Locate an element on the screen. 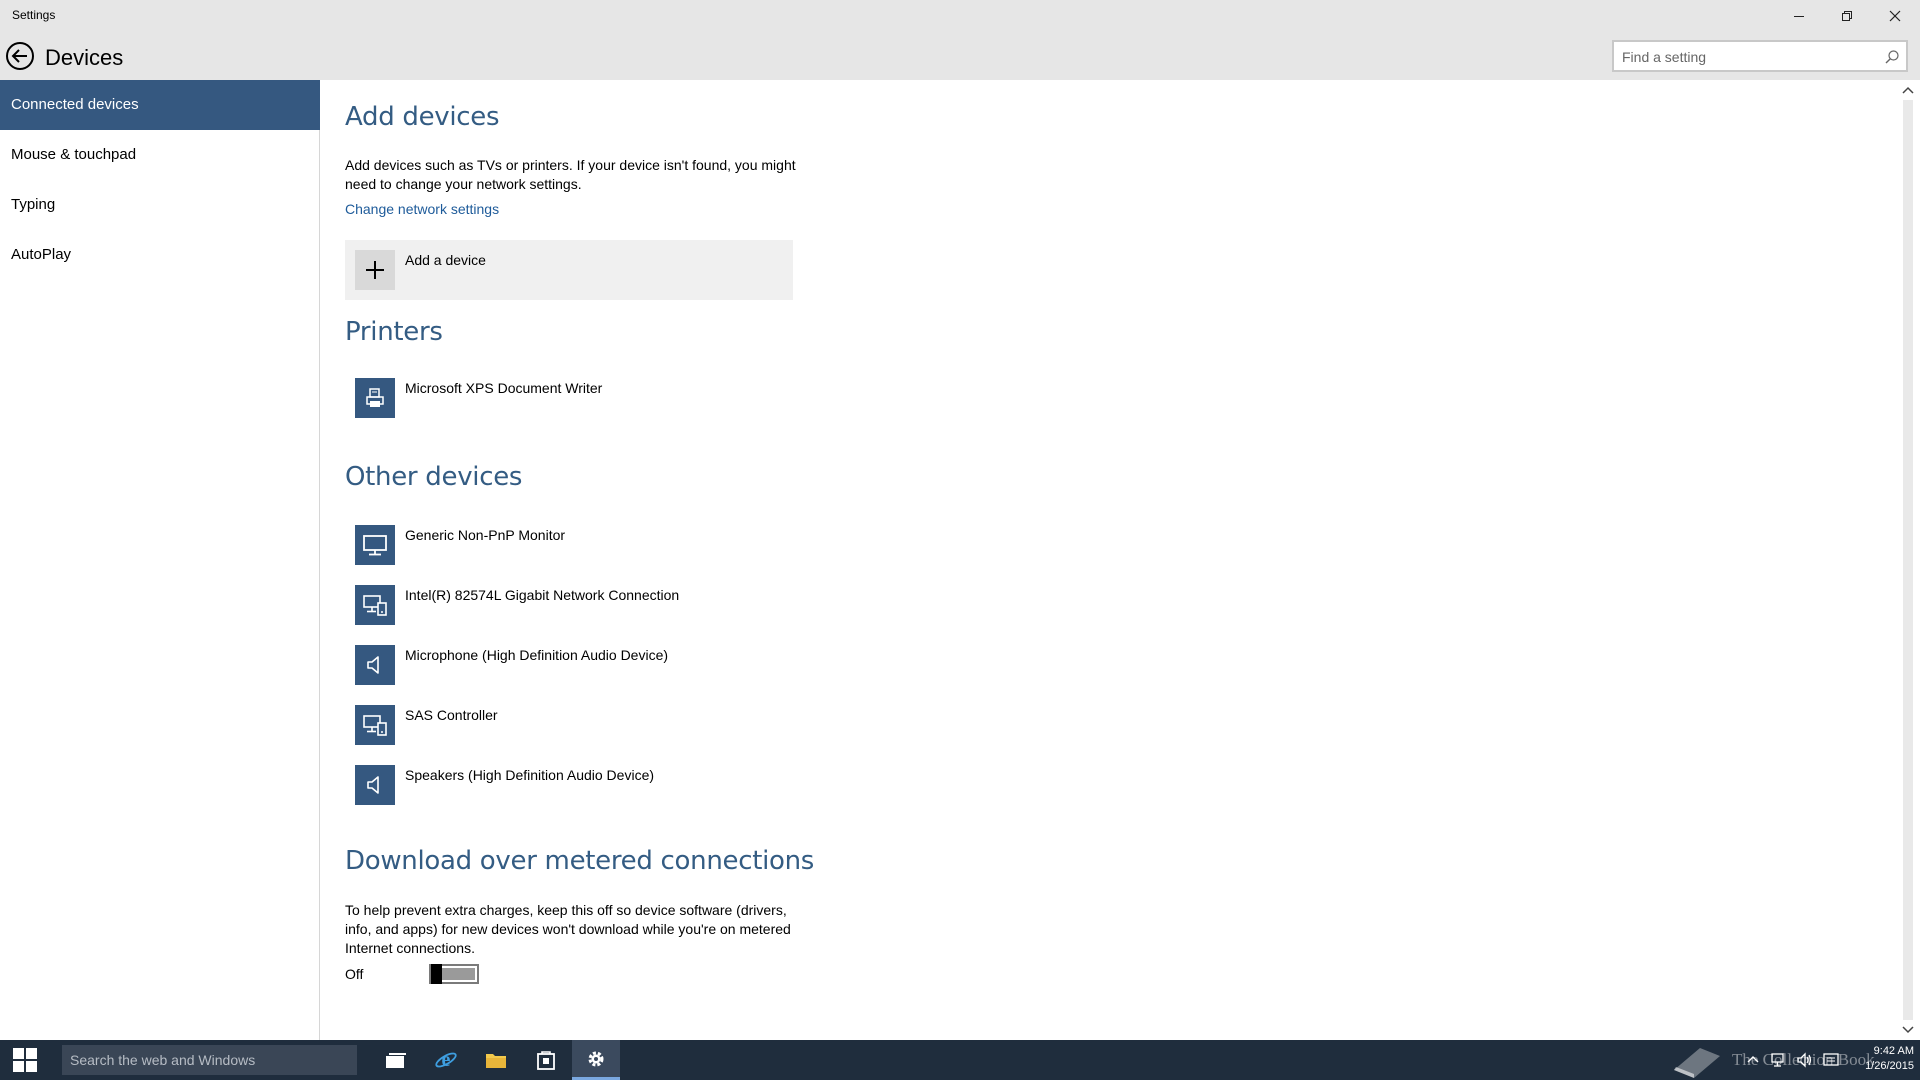 The width and height of the screenshot is (1920, 1080). close-icon is located at coordinates (1895, 15).